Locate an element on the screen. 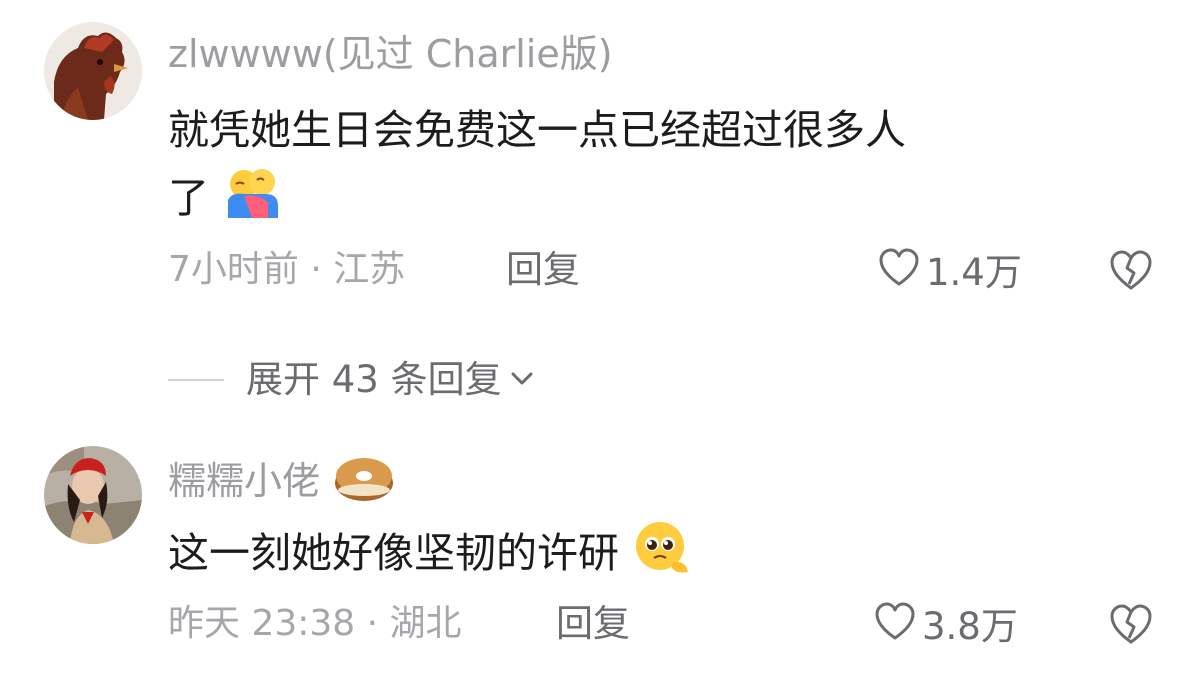  expand-replies-button: 展开 43 条回复 is located at coordinates (352, 380).